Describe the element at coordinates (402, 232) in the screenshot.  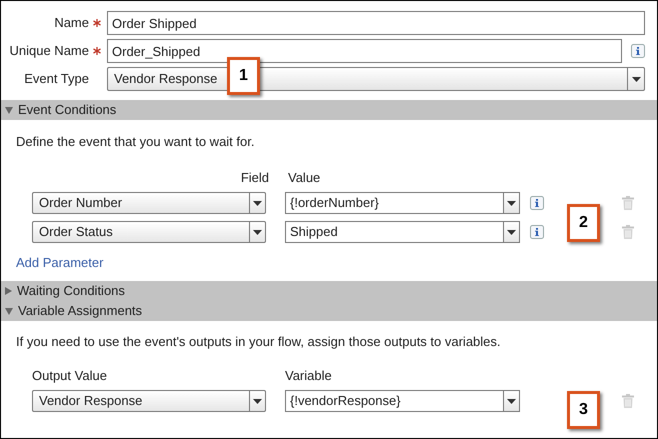
I see `combo-box: Shipped` at that location.